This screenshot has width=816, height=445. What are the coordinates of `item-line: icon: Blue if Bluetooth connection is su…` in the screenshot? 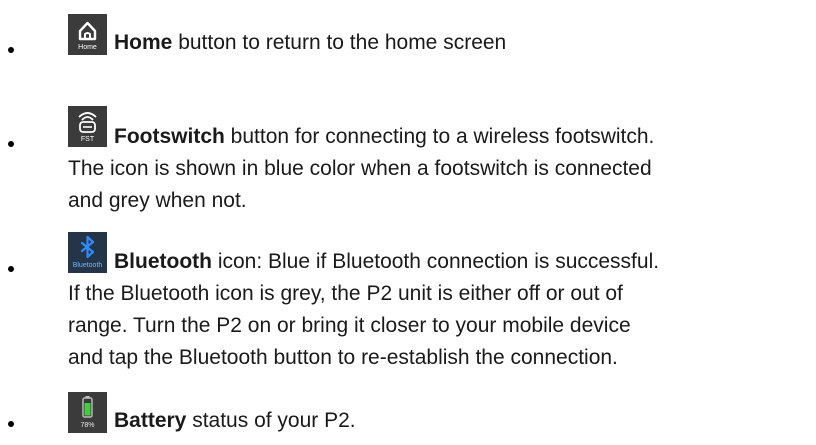 It's located at (435, 261).